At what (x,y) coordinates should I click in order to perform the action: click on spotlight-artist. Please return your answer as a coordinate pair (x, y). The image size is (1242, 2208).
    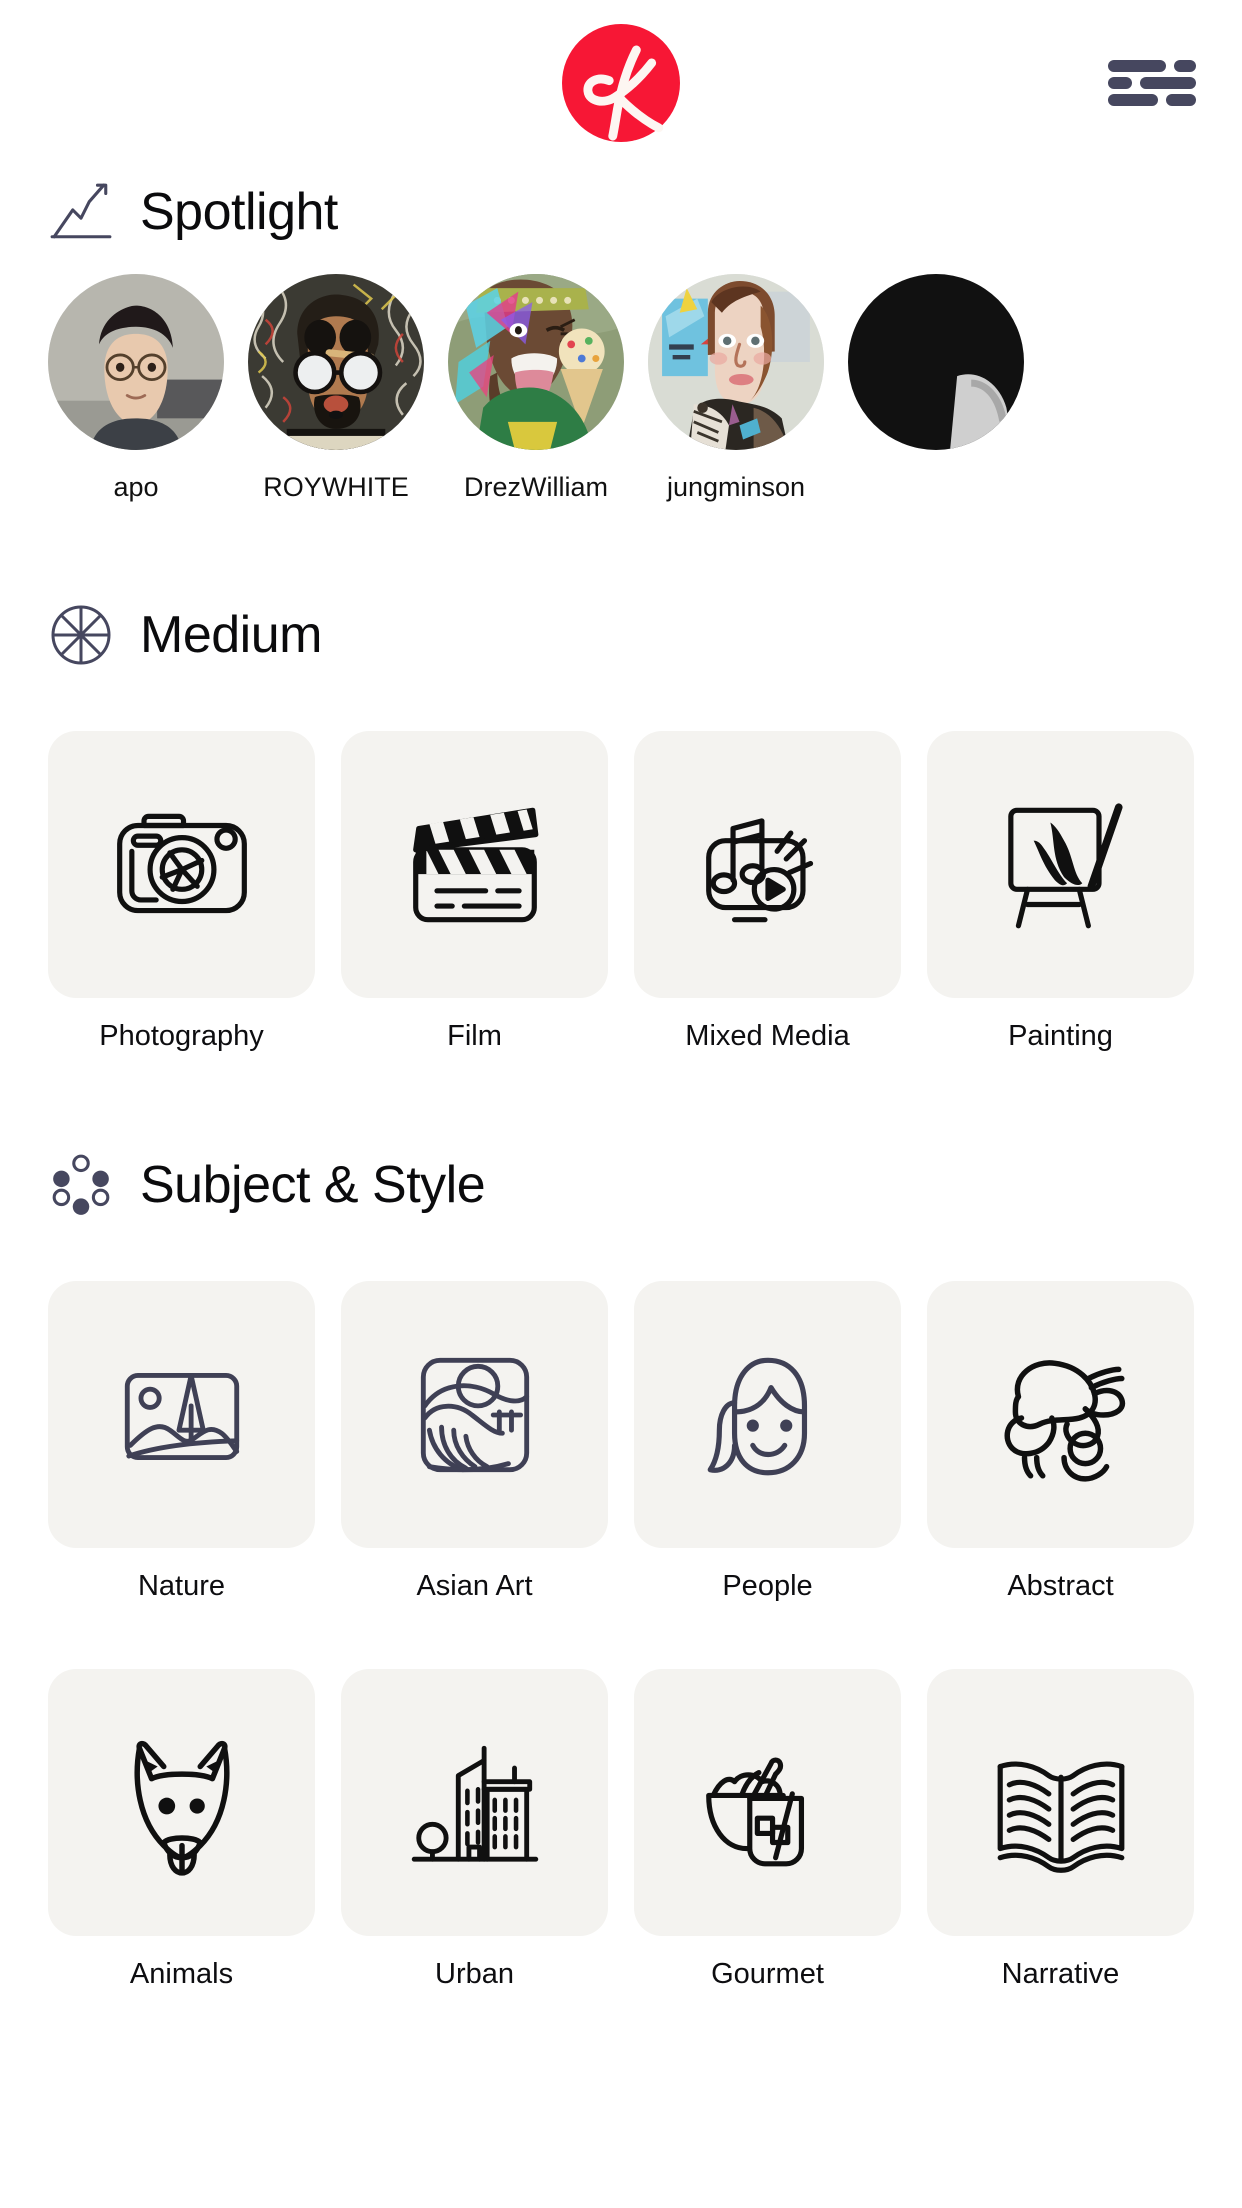
    Looking at the image, I should click on (936, 388).